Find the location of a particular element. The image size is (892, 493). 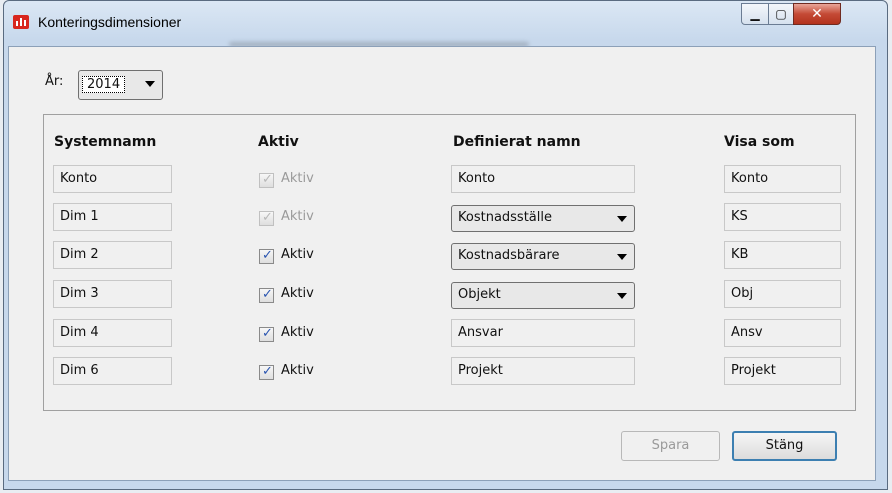

show-as-value: KS is located at coordinates (739, 216).